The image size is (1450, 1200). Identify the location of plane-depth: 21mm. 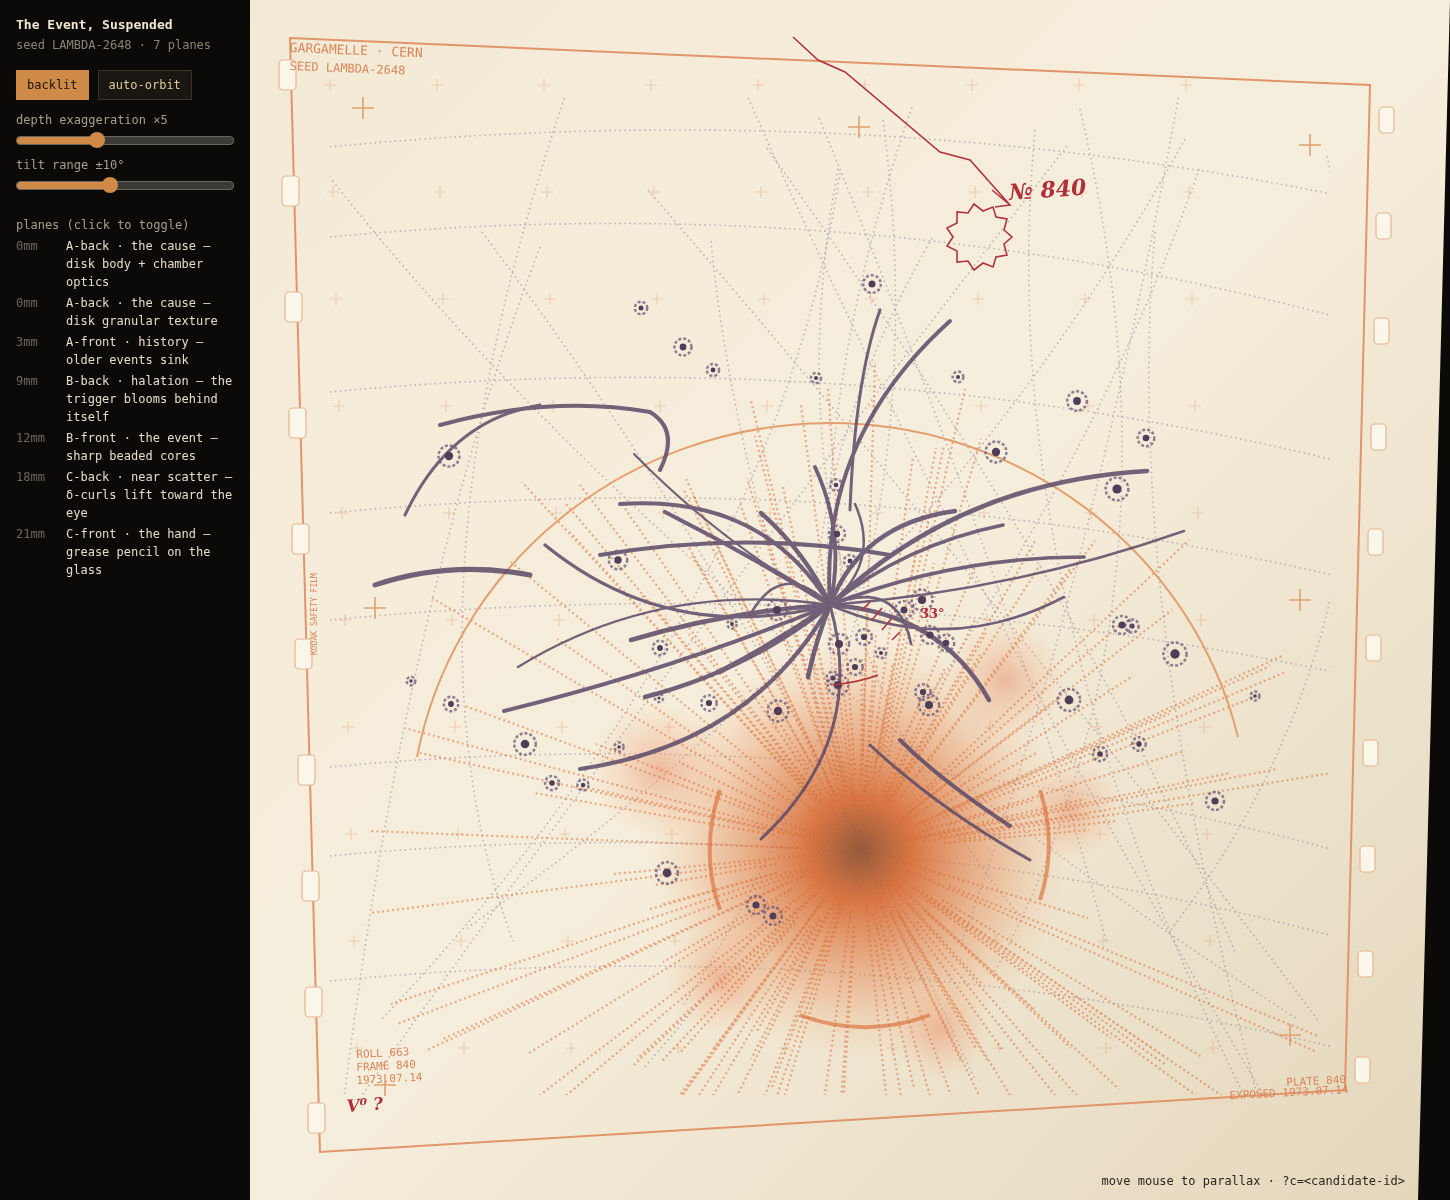
(31, 534).